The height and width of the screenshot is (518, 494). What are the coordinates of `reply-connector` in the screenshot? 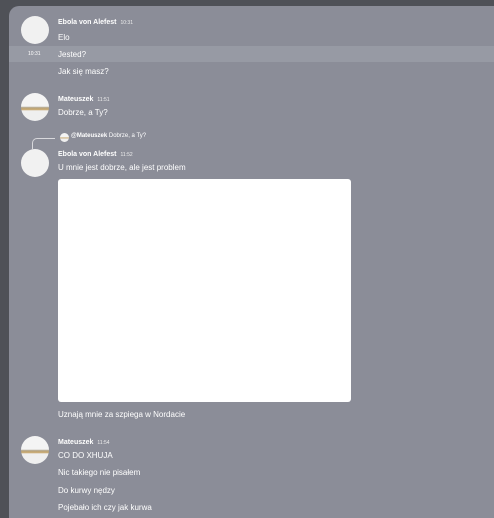 It's located at (43, 143).